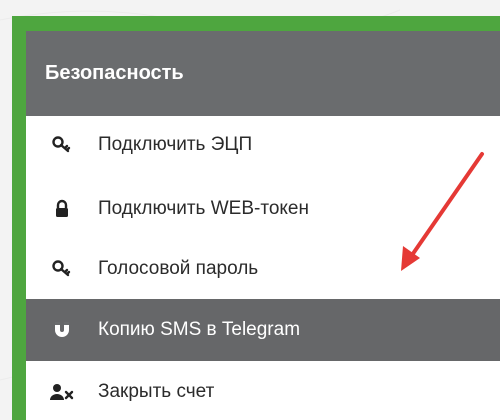  I want to click on menu-item-sms-telegram: Копию SMS в Telegram, so click(263, 330).